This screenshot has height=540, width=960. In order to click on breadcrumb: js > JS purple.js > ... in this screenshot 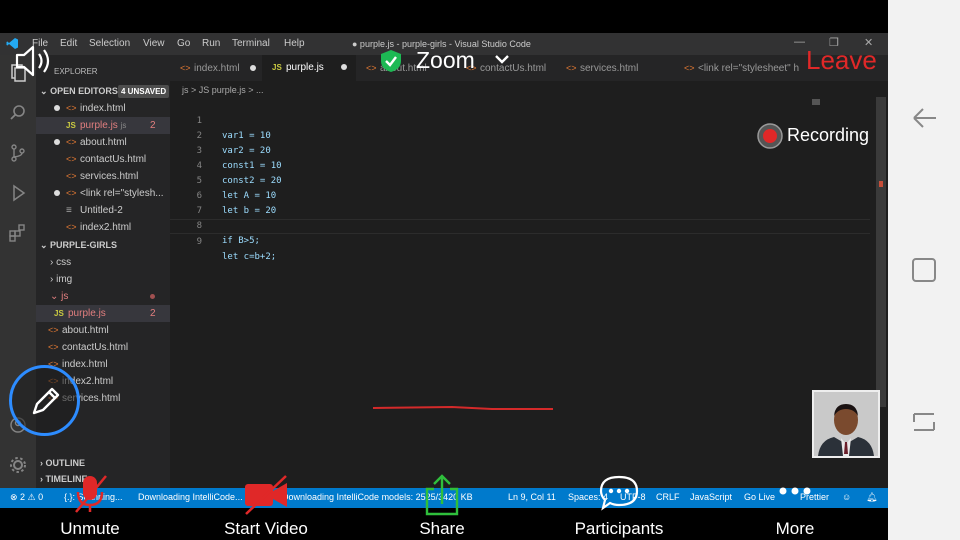, I will do `click(223, 90)`.